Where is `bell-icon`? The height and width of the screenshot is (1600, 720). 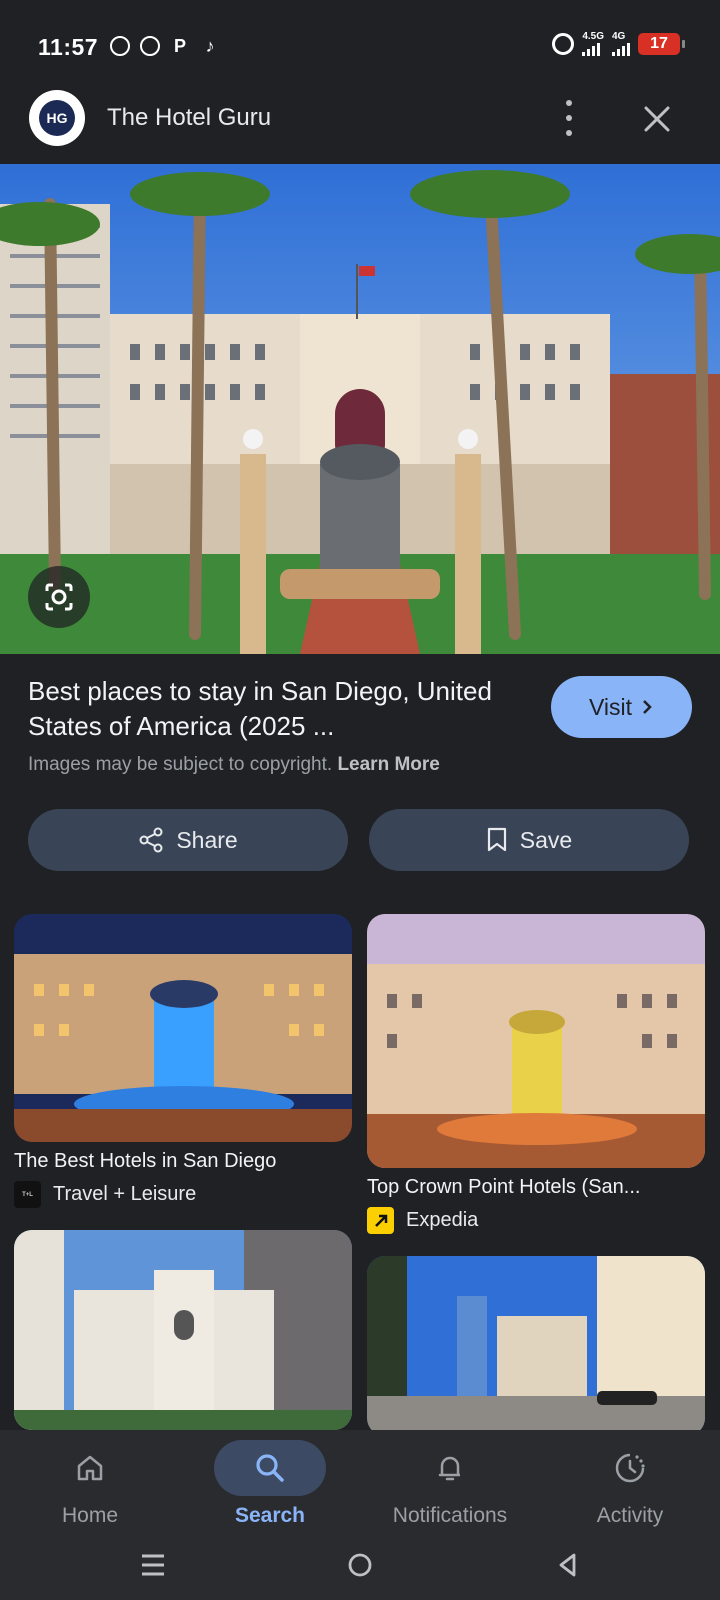
bell-icon is located at coordinates (449, 1468).